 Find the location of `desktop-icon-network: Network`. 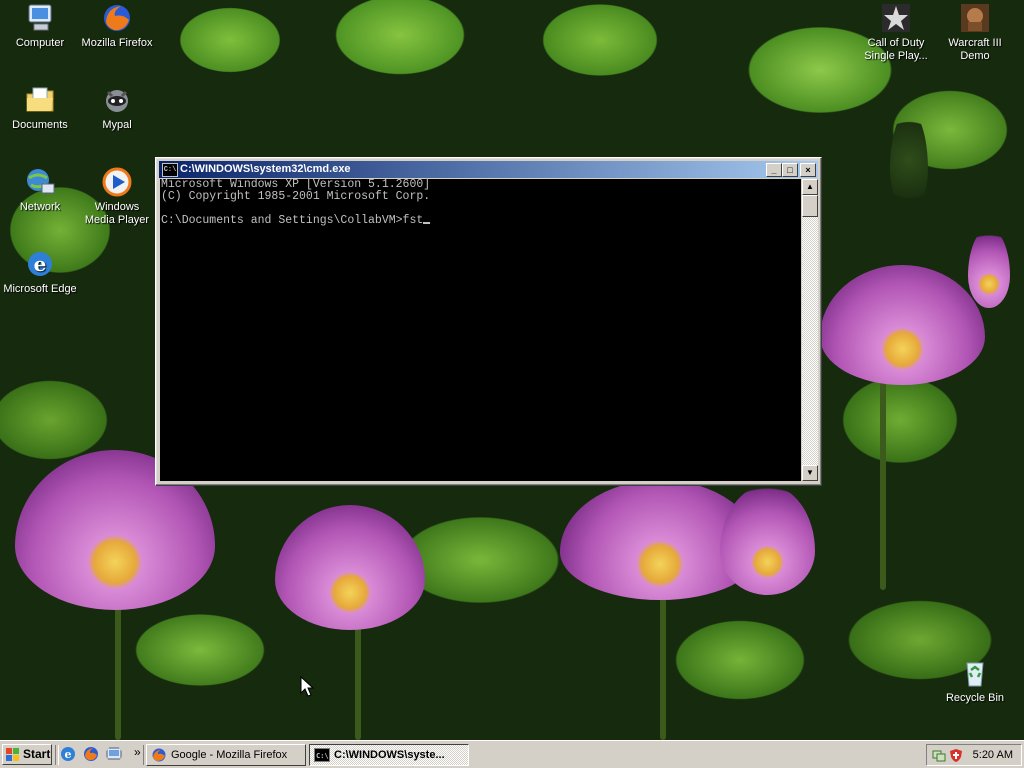

desktop-icon-network: Network is located at coordinates (40, 190).